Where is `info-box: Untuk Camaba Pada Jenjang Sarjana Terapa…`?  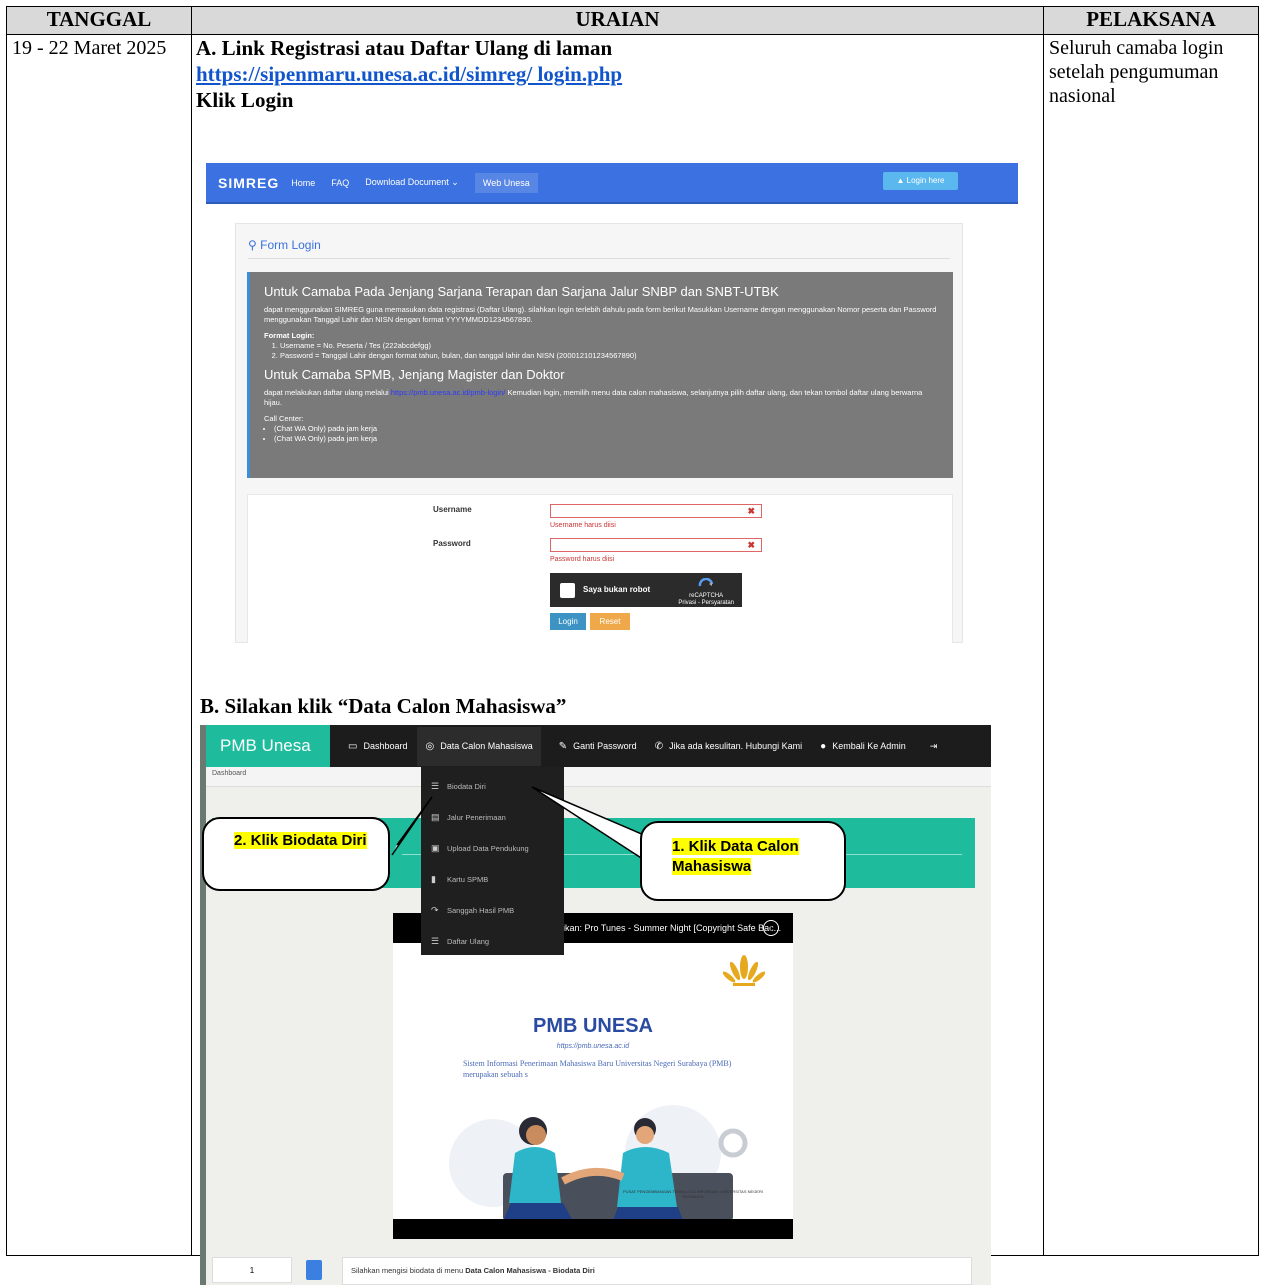 info-box: Untuk Camaba Pada Jenjang Sarjana Terapa… is located at coordinates (600, 375).